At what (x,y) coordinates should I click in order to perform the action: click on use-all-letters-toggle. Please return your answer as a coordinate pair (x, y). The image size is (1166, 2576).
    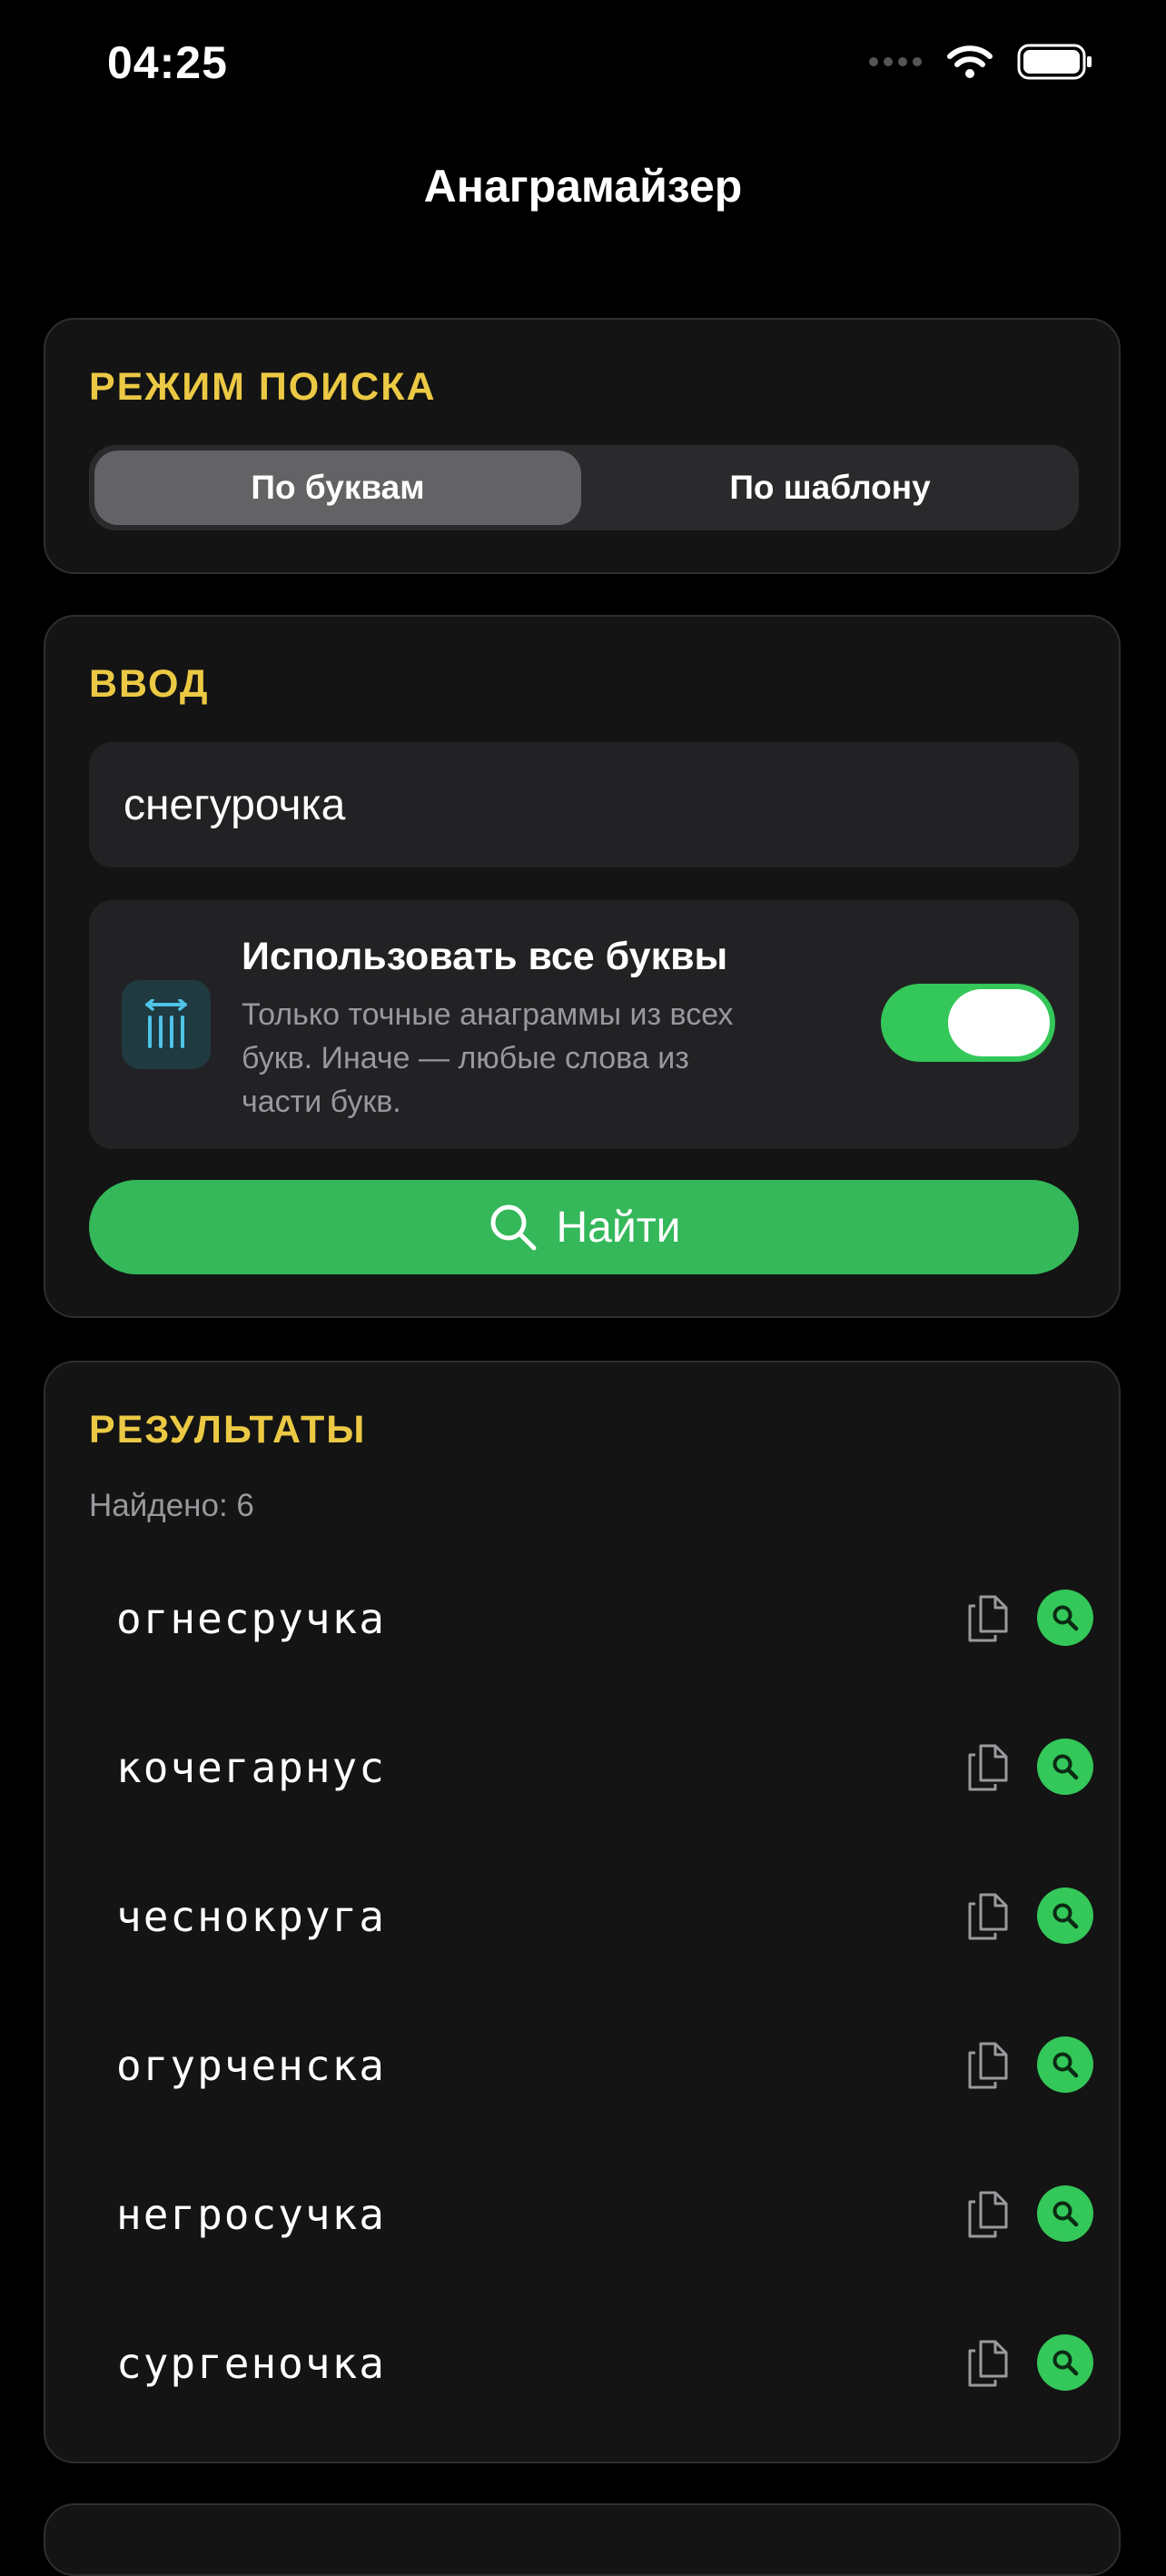
    Looking at the image, I should click on (968, 1023).